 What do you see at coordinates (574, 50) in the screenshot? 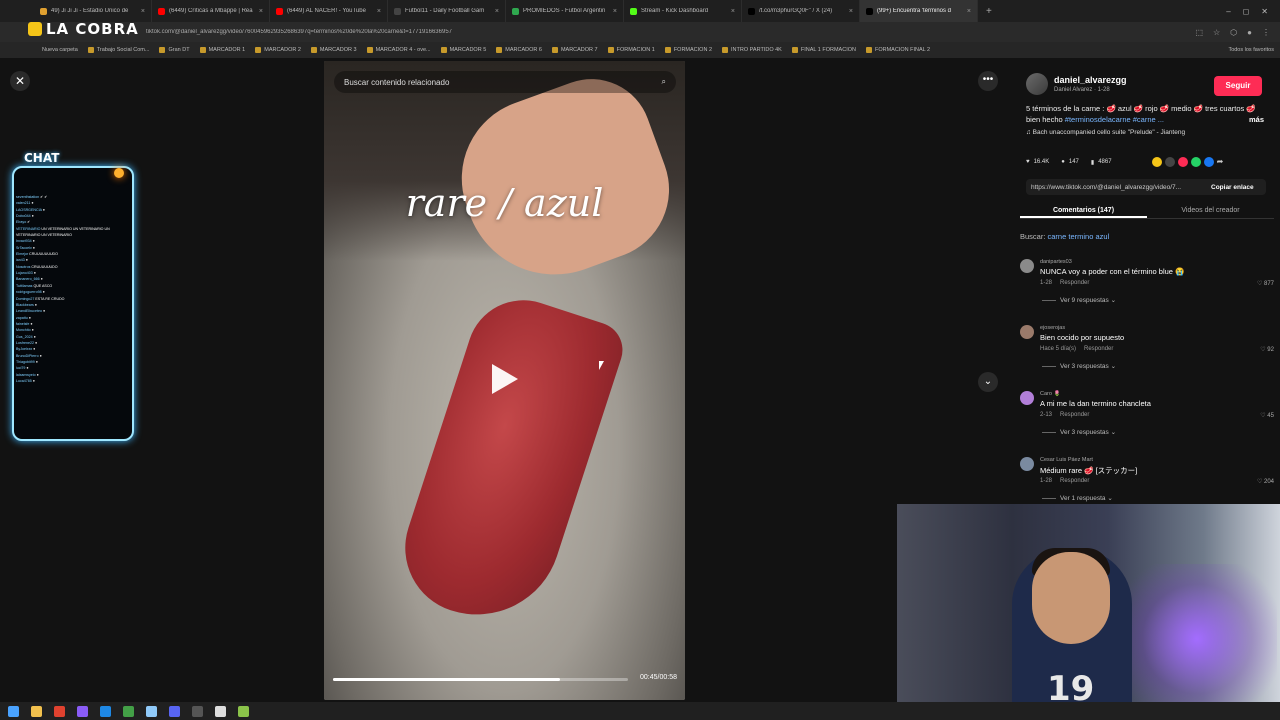
I see `bookmark-item: MARCADOR 7` at bounding box center [574, 50].